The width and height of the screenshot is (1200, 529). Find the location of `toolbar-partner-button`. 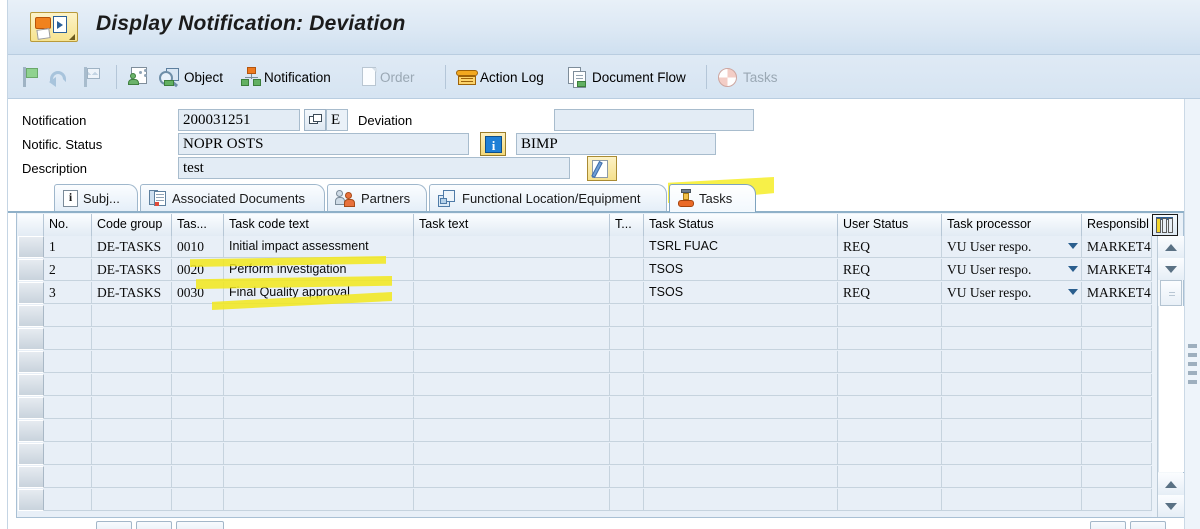

toolbar-partner-button is located at coordinates (138, 77).